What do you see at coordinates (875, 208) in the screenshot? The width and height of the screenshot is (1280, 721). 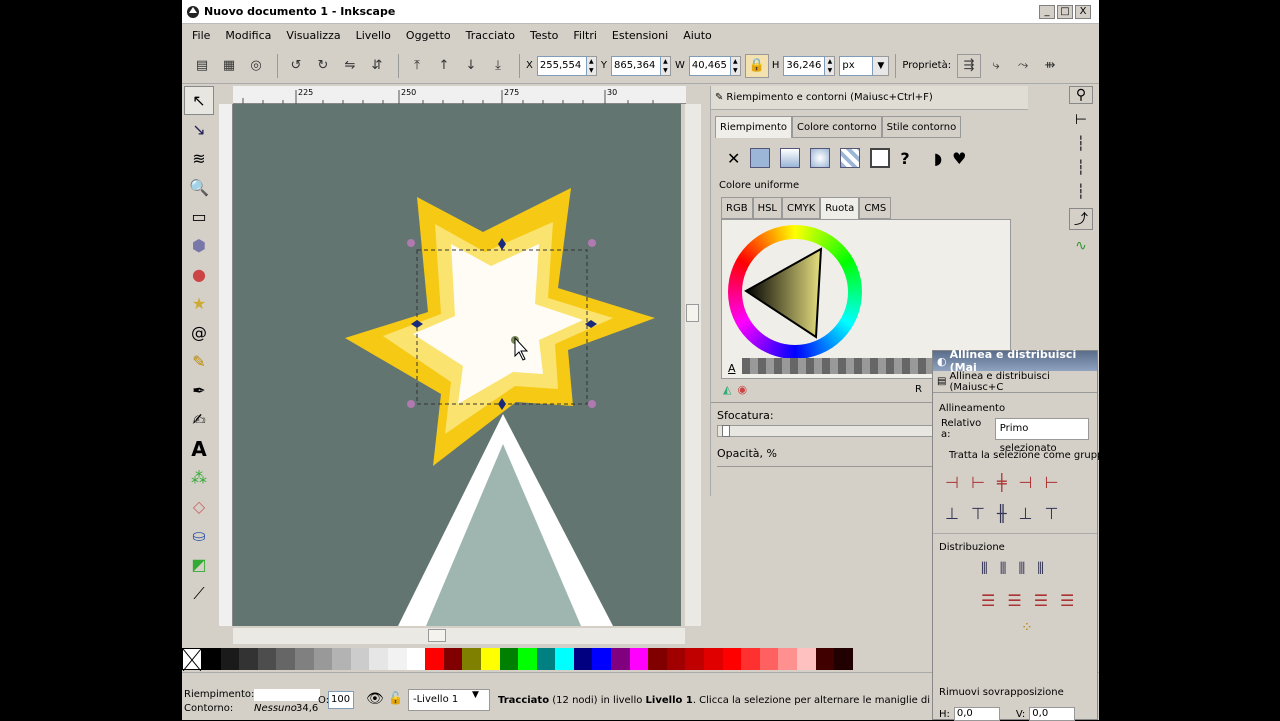 I see `tab-cms: CMS` at bounding box center [875, 208].